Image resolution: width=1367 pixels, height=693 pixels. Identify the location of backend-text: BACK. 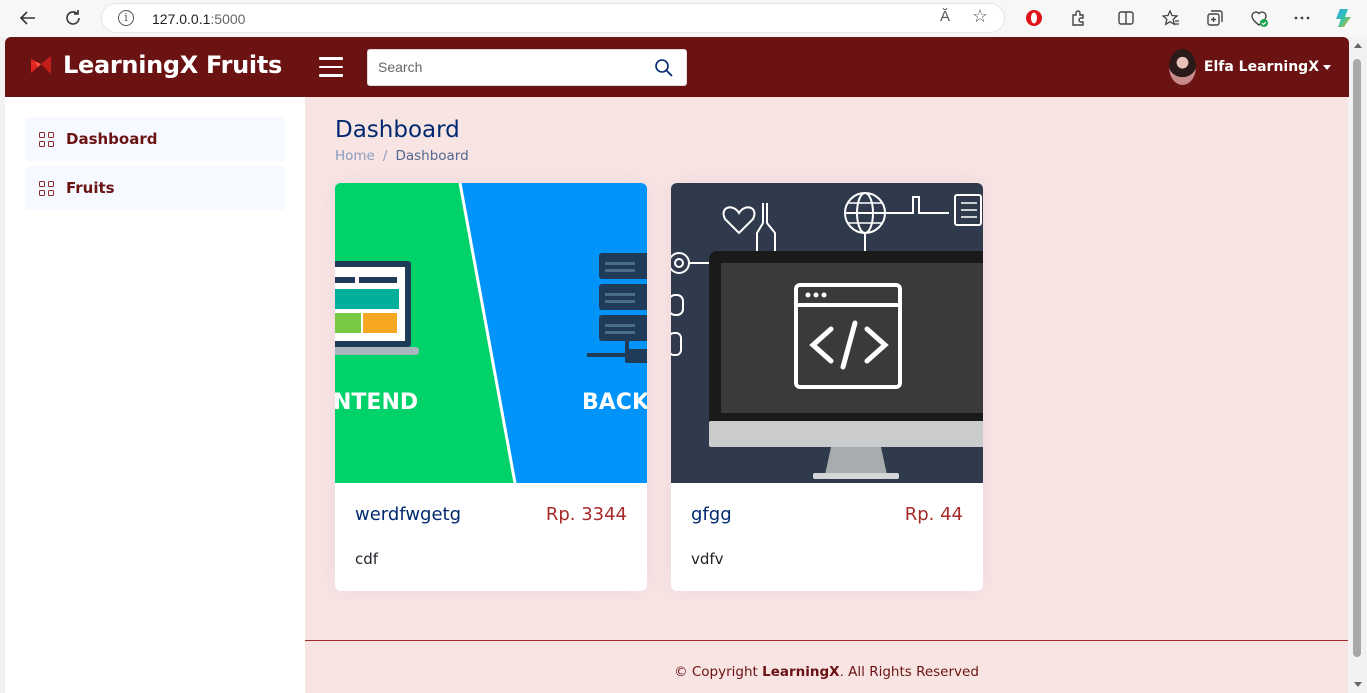
(614, 402).